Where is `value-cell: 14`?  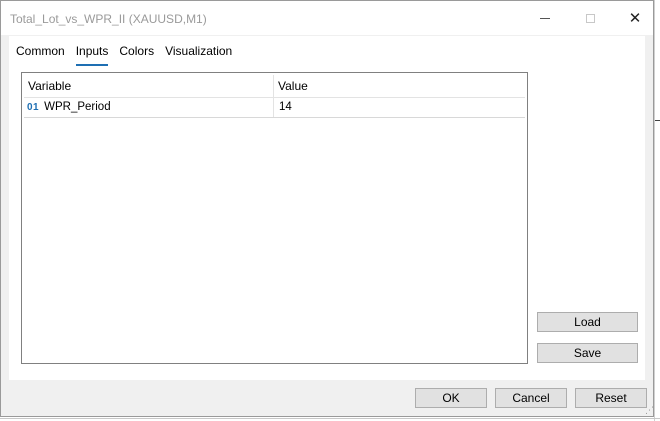 value-cell: 14 is located at coordinates (399, 107).